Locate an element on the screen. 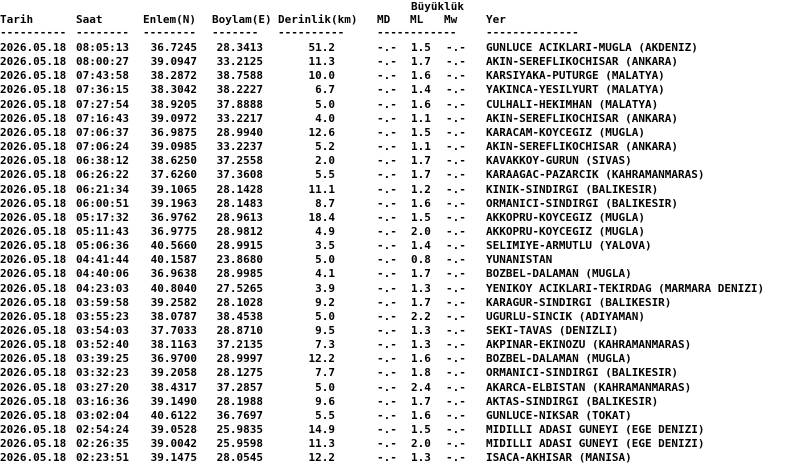 This screenshot has height=471, width=800. cell-place: ORMANICI-SINDIRGI (BALIKESIR) is located at coordinates (582, 373).